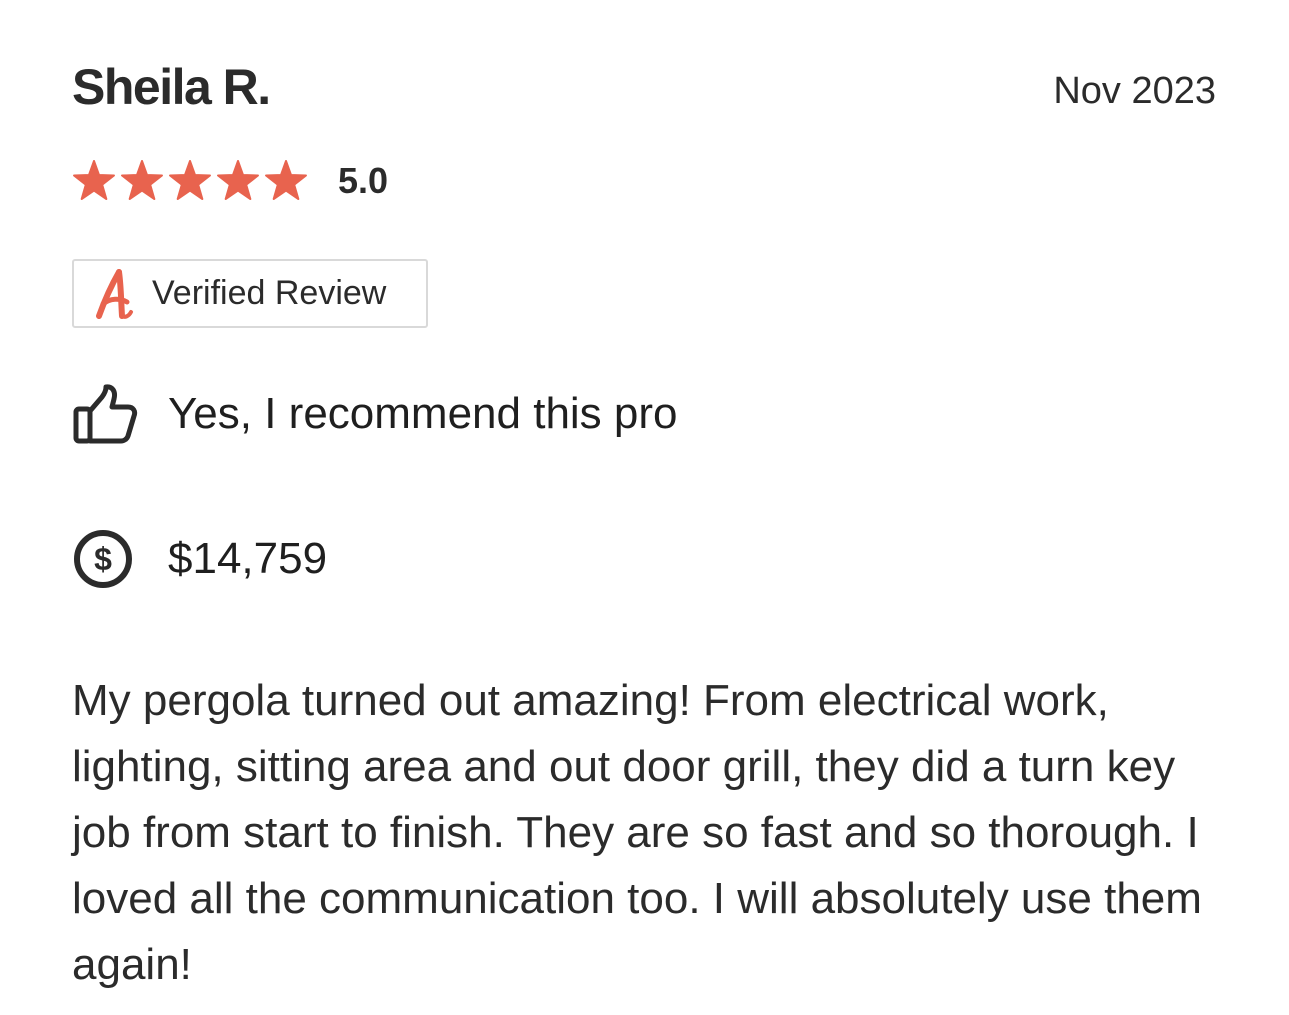  Describe the element at coordinates (269, 293) in the screenshot. I see `verified-review-label: Verified Review` at that location.